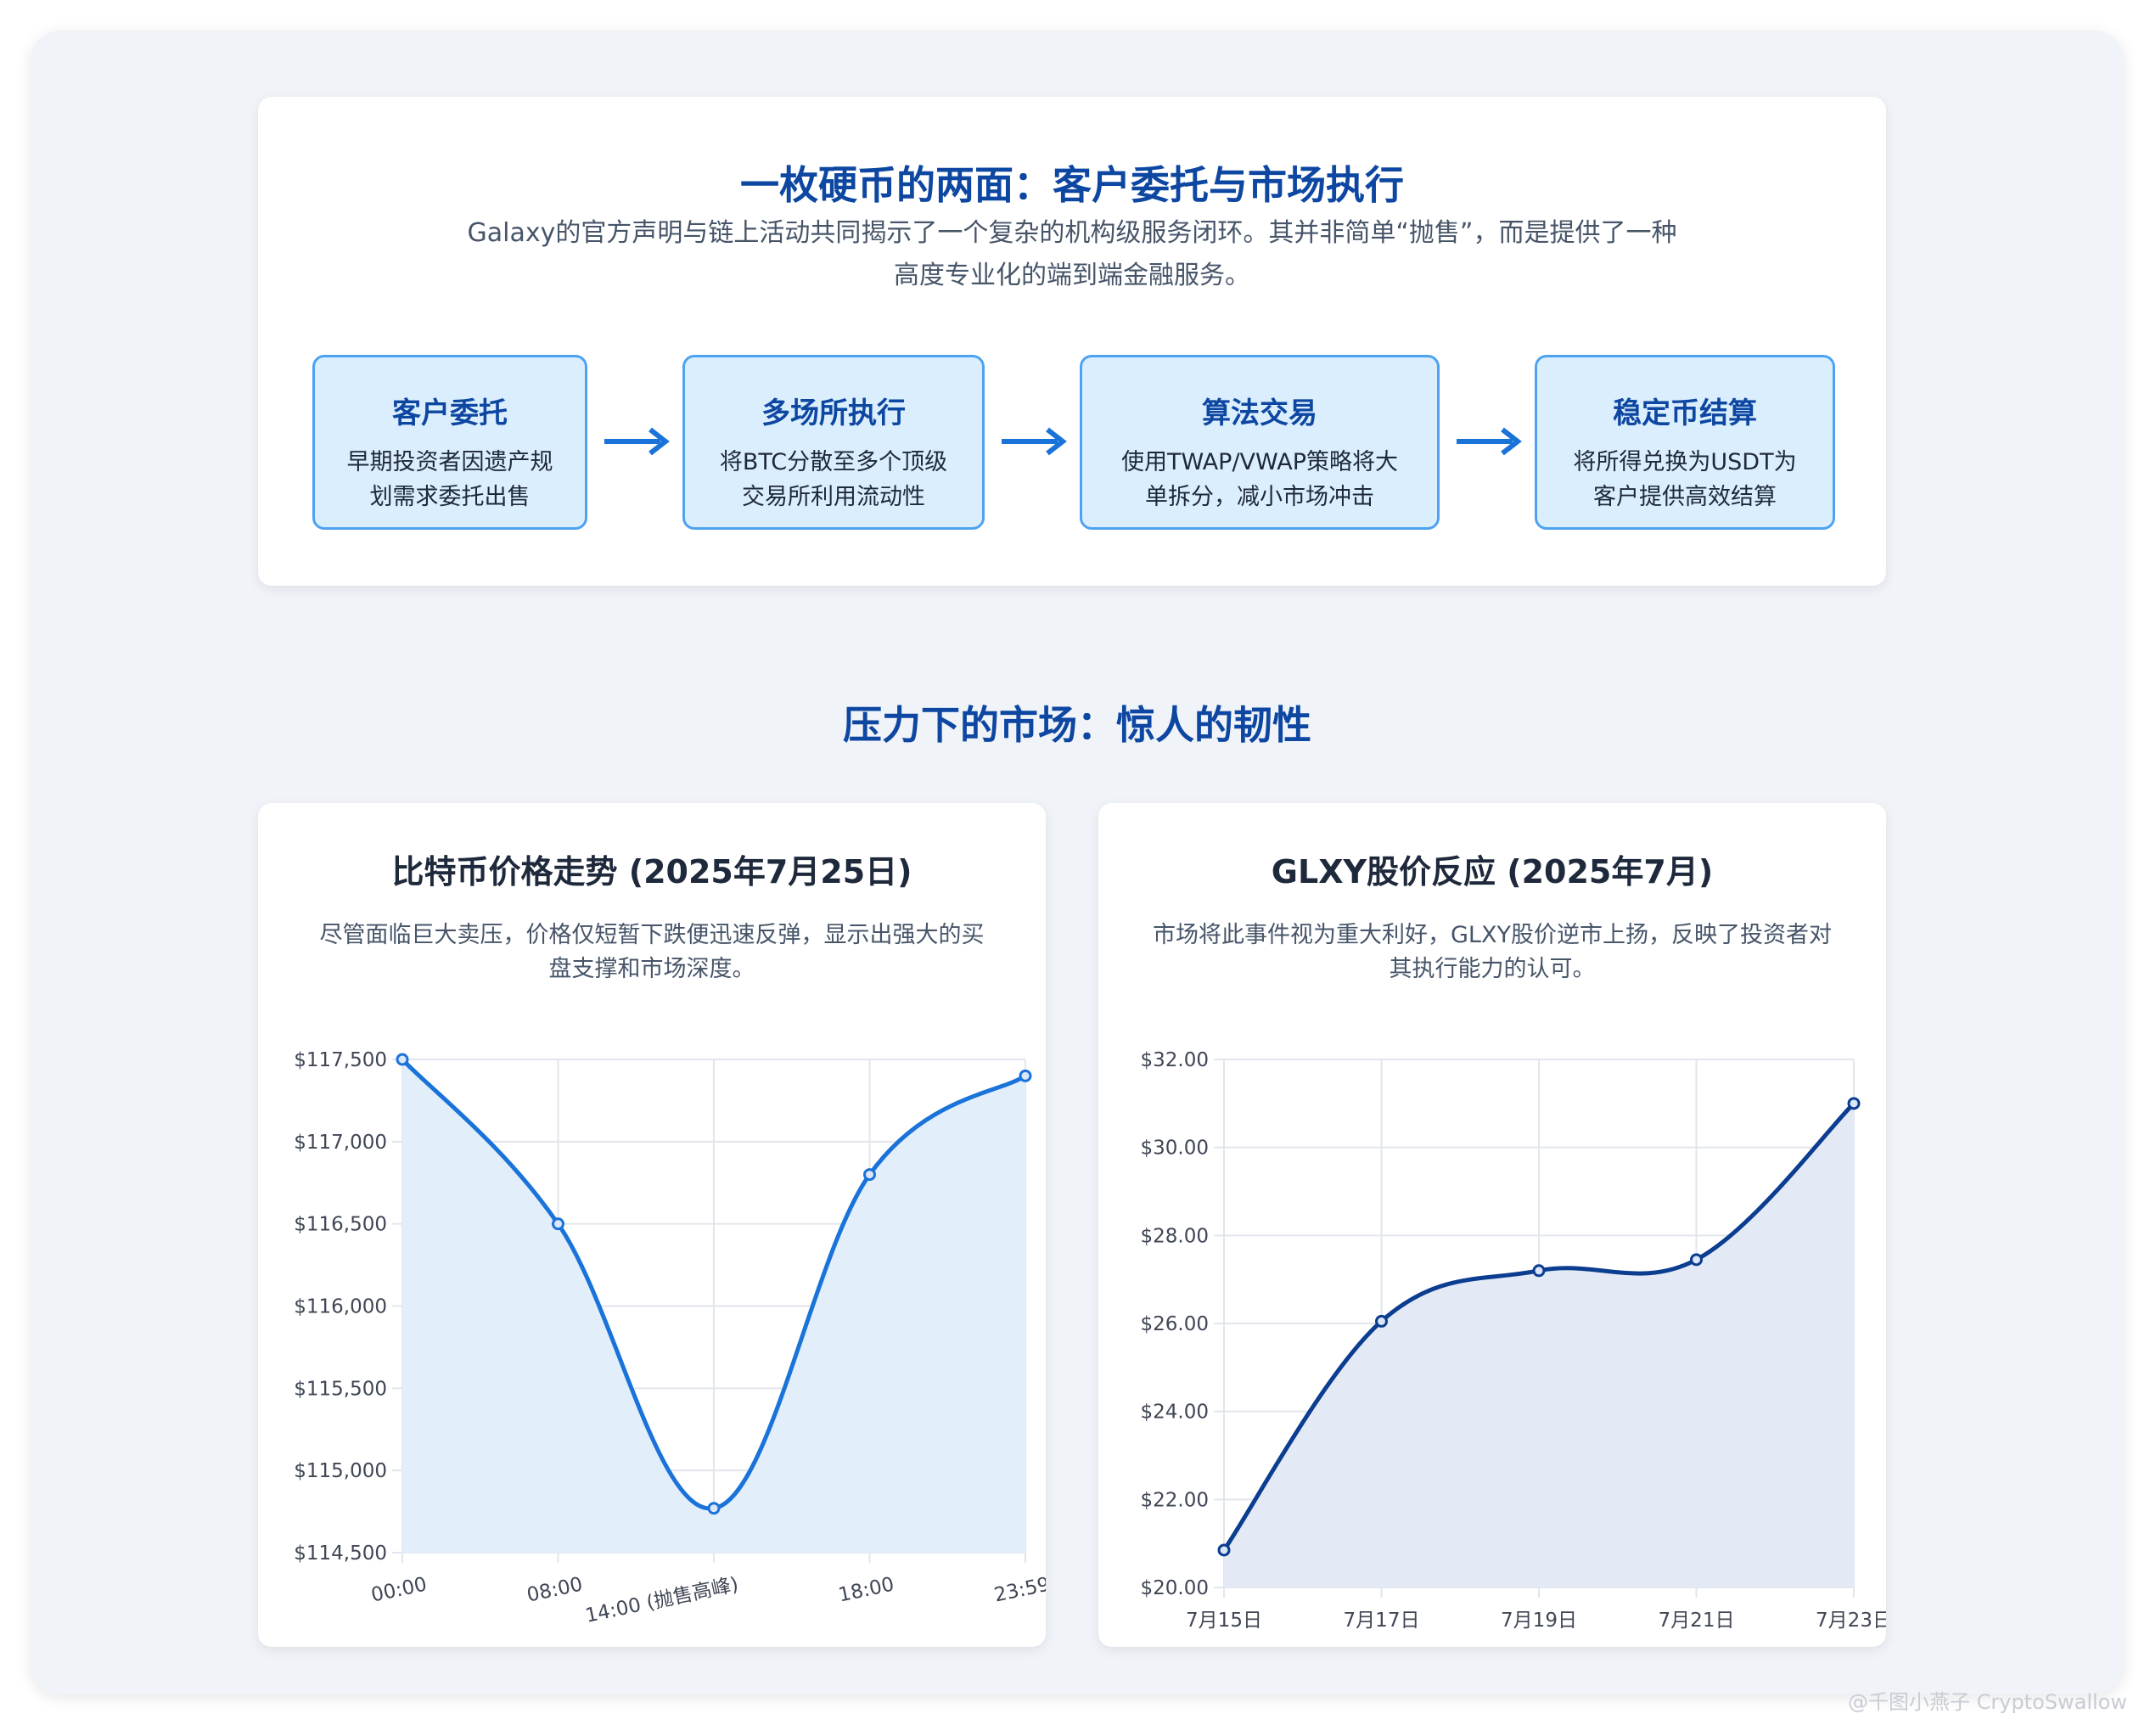 The width and height of the screenshot is (2156, 1725). I want to click on step-desc: 使用TWAP/VWAP策略将大 单拆分，减小市场冲击, so click(1259, 479).